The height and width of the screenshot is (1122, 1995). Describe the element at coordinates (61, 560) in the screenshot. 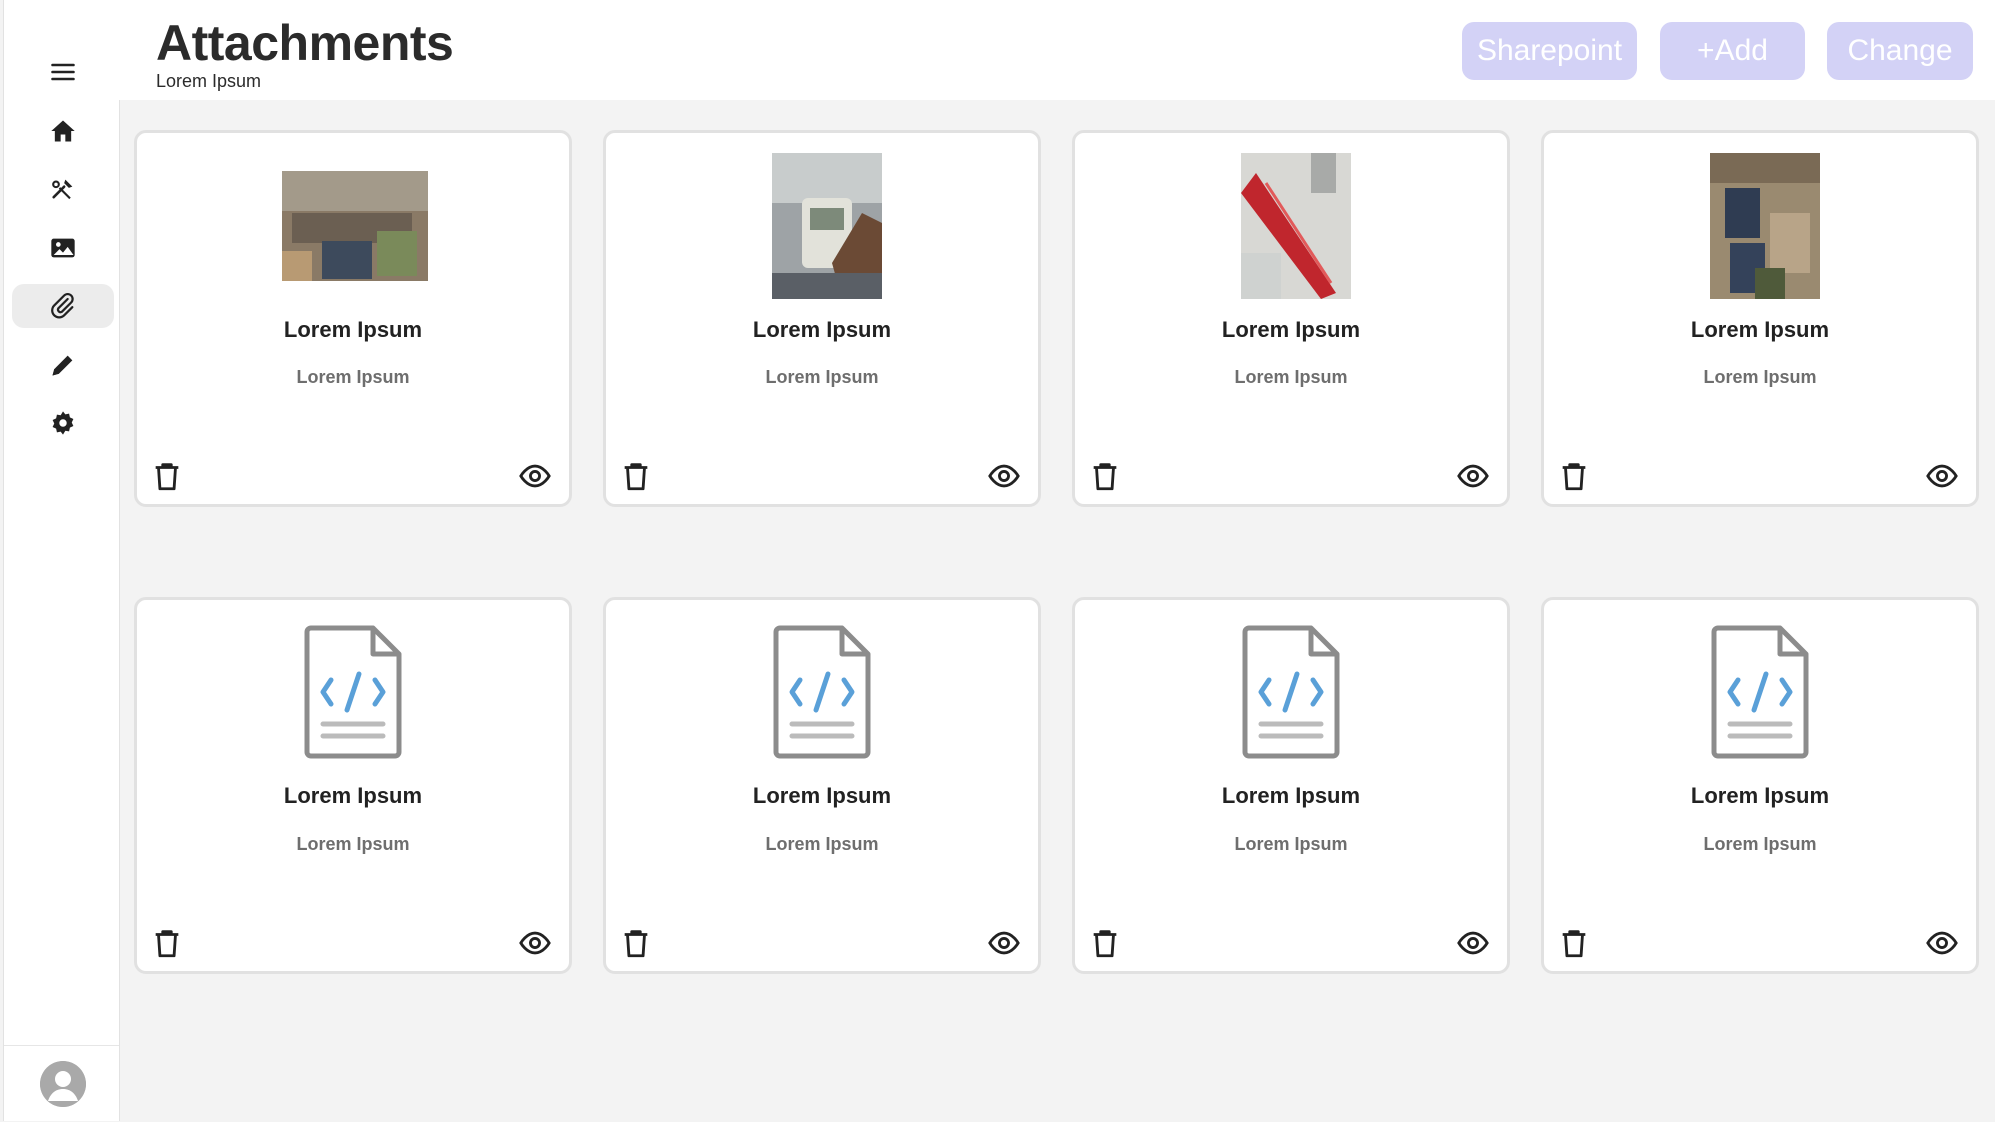

I see `sidebar` at that location.